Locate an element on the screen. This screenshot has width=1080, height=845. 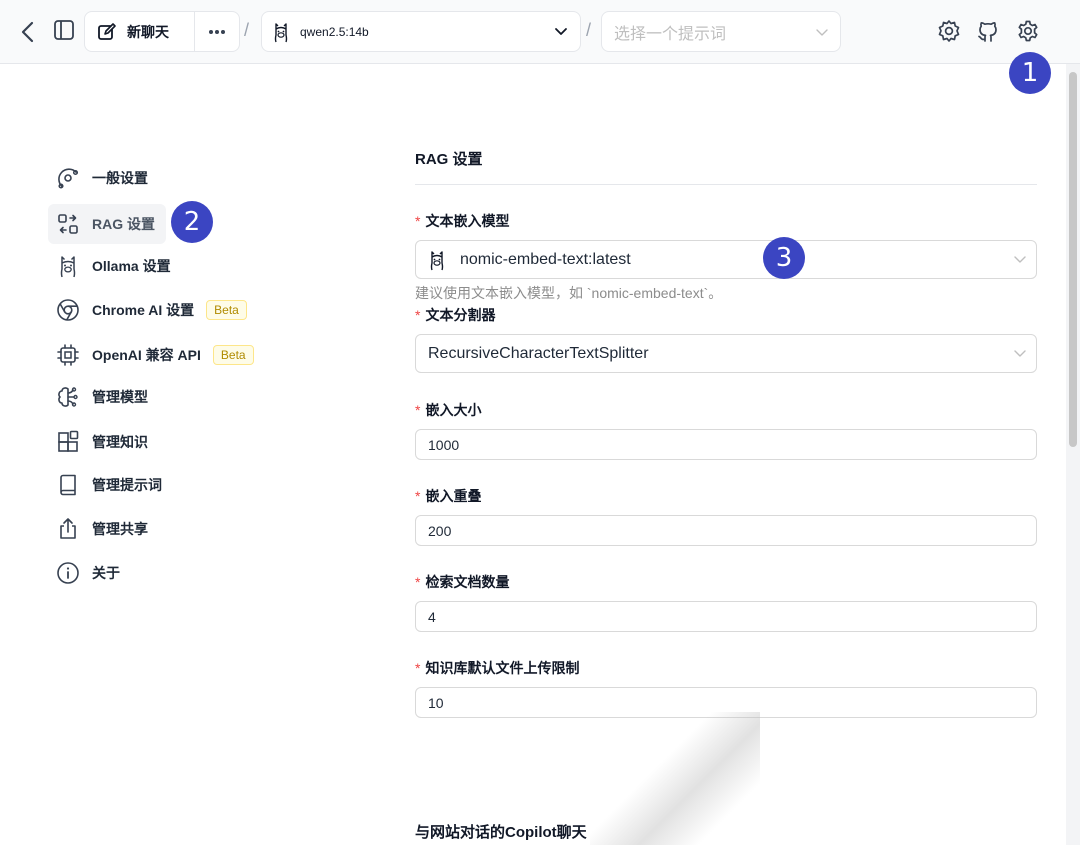
model-select: qwen2.5:14b is located at coordinates (421, 31).